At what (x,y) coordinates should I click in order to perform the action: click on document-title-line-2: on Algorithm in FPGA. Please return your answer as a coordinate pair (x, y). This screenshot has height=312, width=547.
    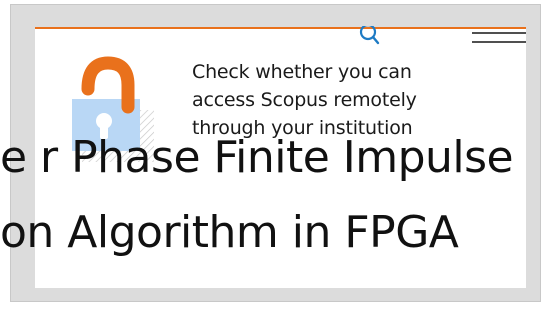
    Looking at the image, I should click on (229, 232).